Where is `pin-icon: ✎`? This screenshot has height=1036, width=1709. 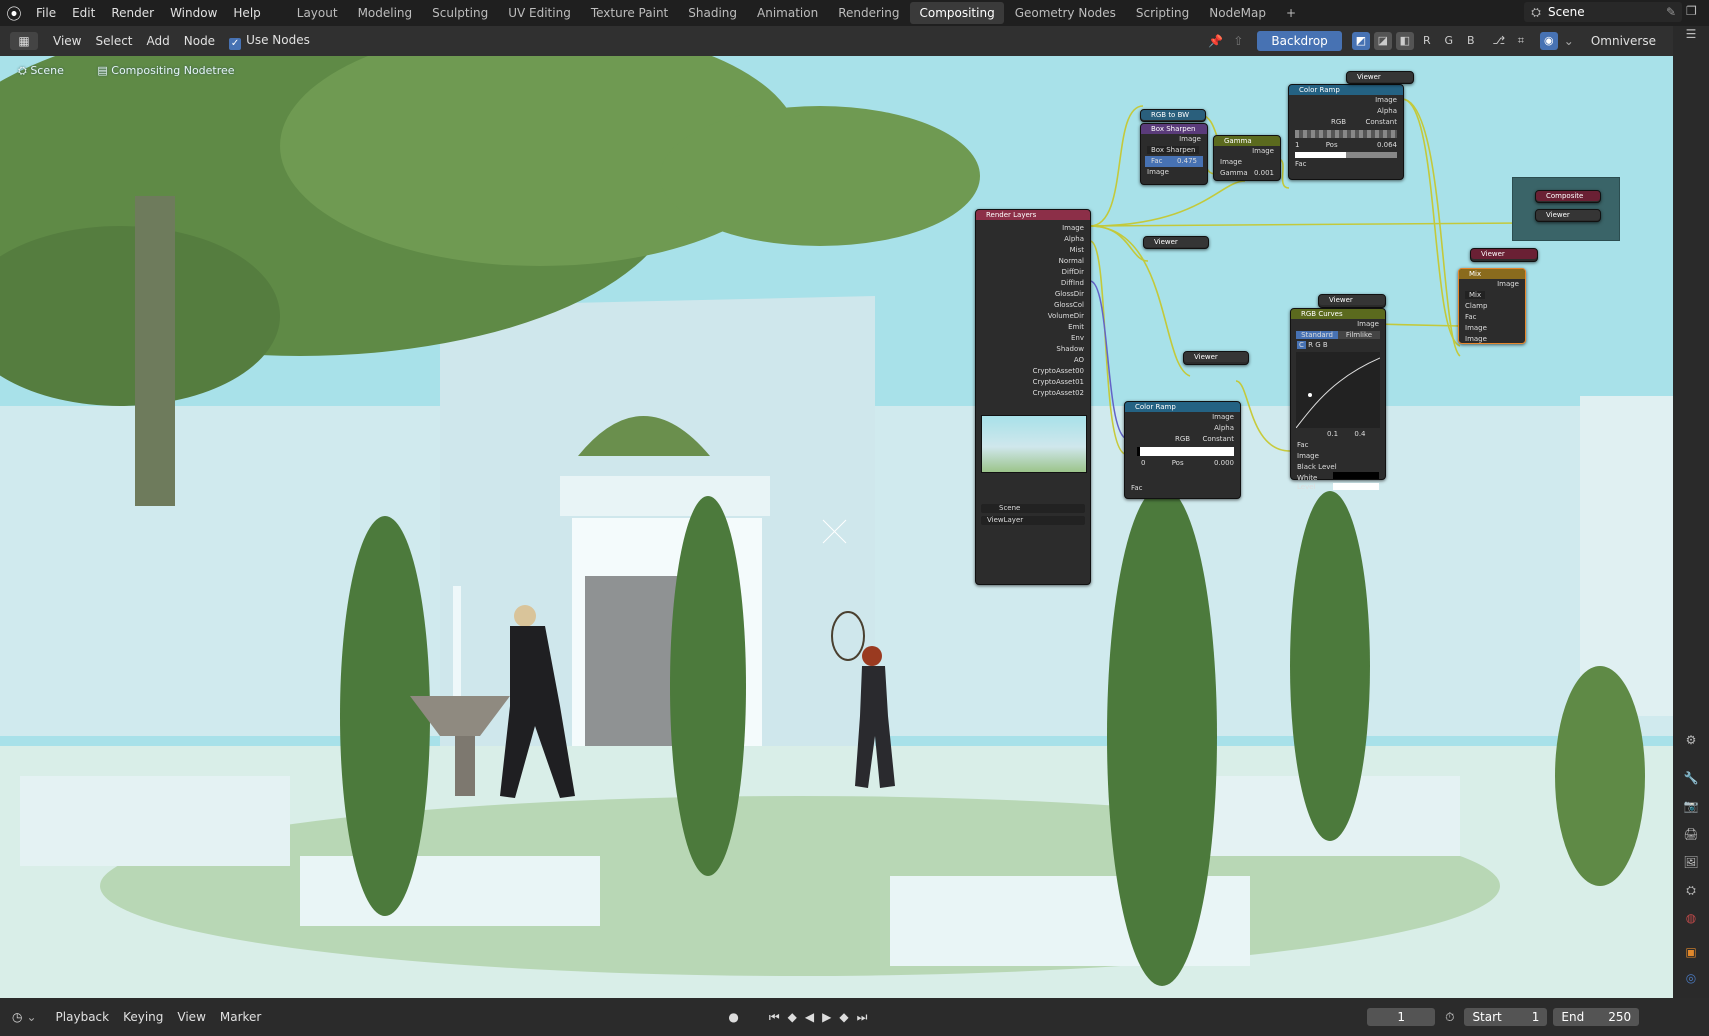 pin-icon: ✎ is located at coordinates (1671, 12).